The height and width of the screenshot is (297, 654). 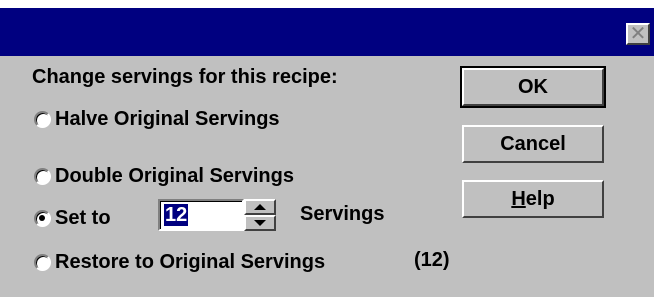 I want to click on servings-value: 12, so click(x=176, y=215).